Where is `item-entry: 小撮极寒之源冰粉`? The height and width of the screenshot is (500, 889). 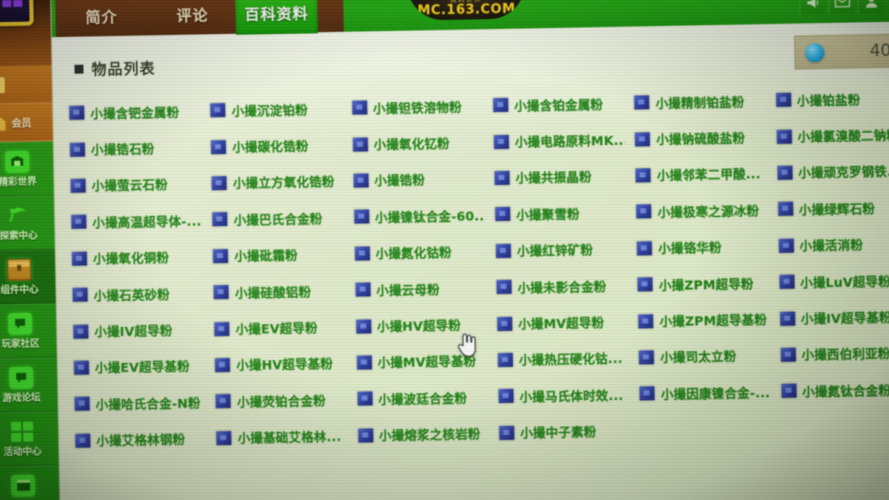 item-entry: 小撮极寒之源冰粉 is located at coordinates (699, 210).